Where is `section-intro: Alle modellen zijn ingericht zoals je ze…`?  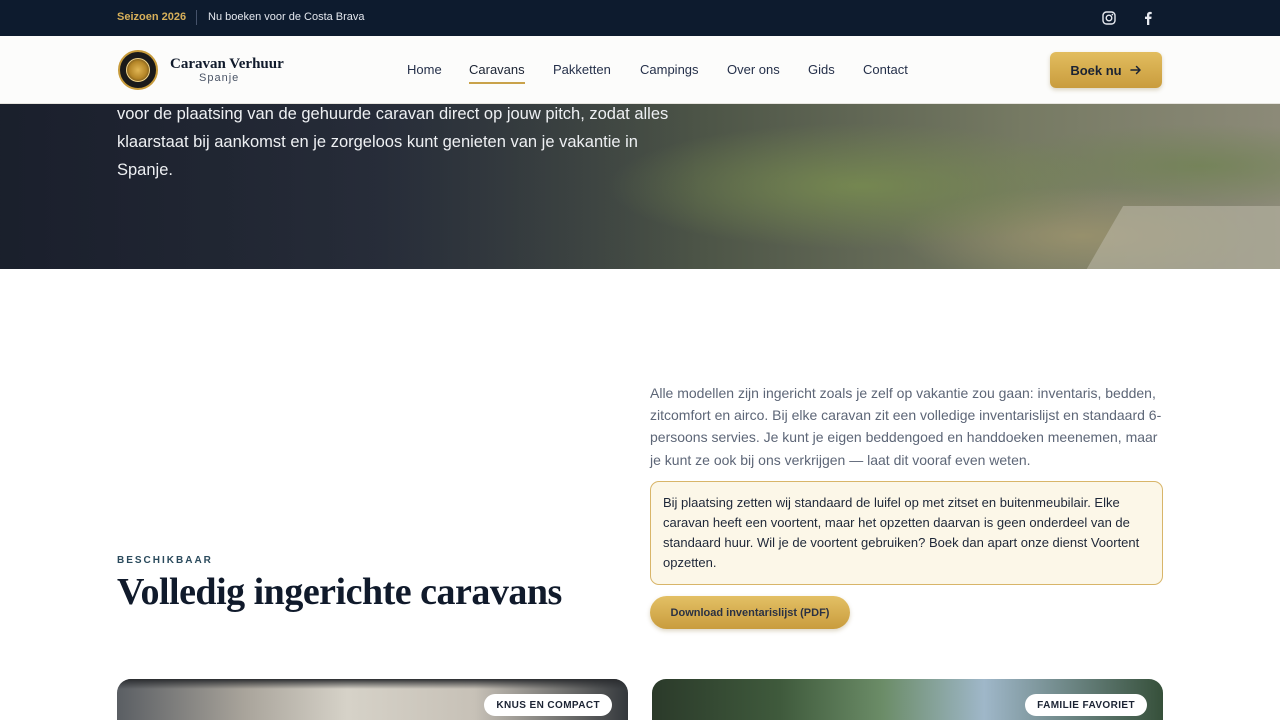
section-intro: Alle modellen zijn ingericht zoals je ze… is located at coordinates (906, 426).